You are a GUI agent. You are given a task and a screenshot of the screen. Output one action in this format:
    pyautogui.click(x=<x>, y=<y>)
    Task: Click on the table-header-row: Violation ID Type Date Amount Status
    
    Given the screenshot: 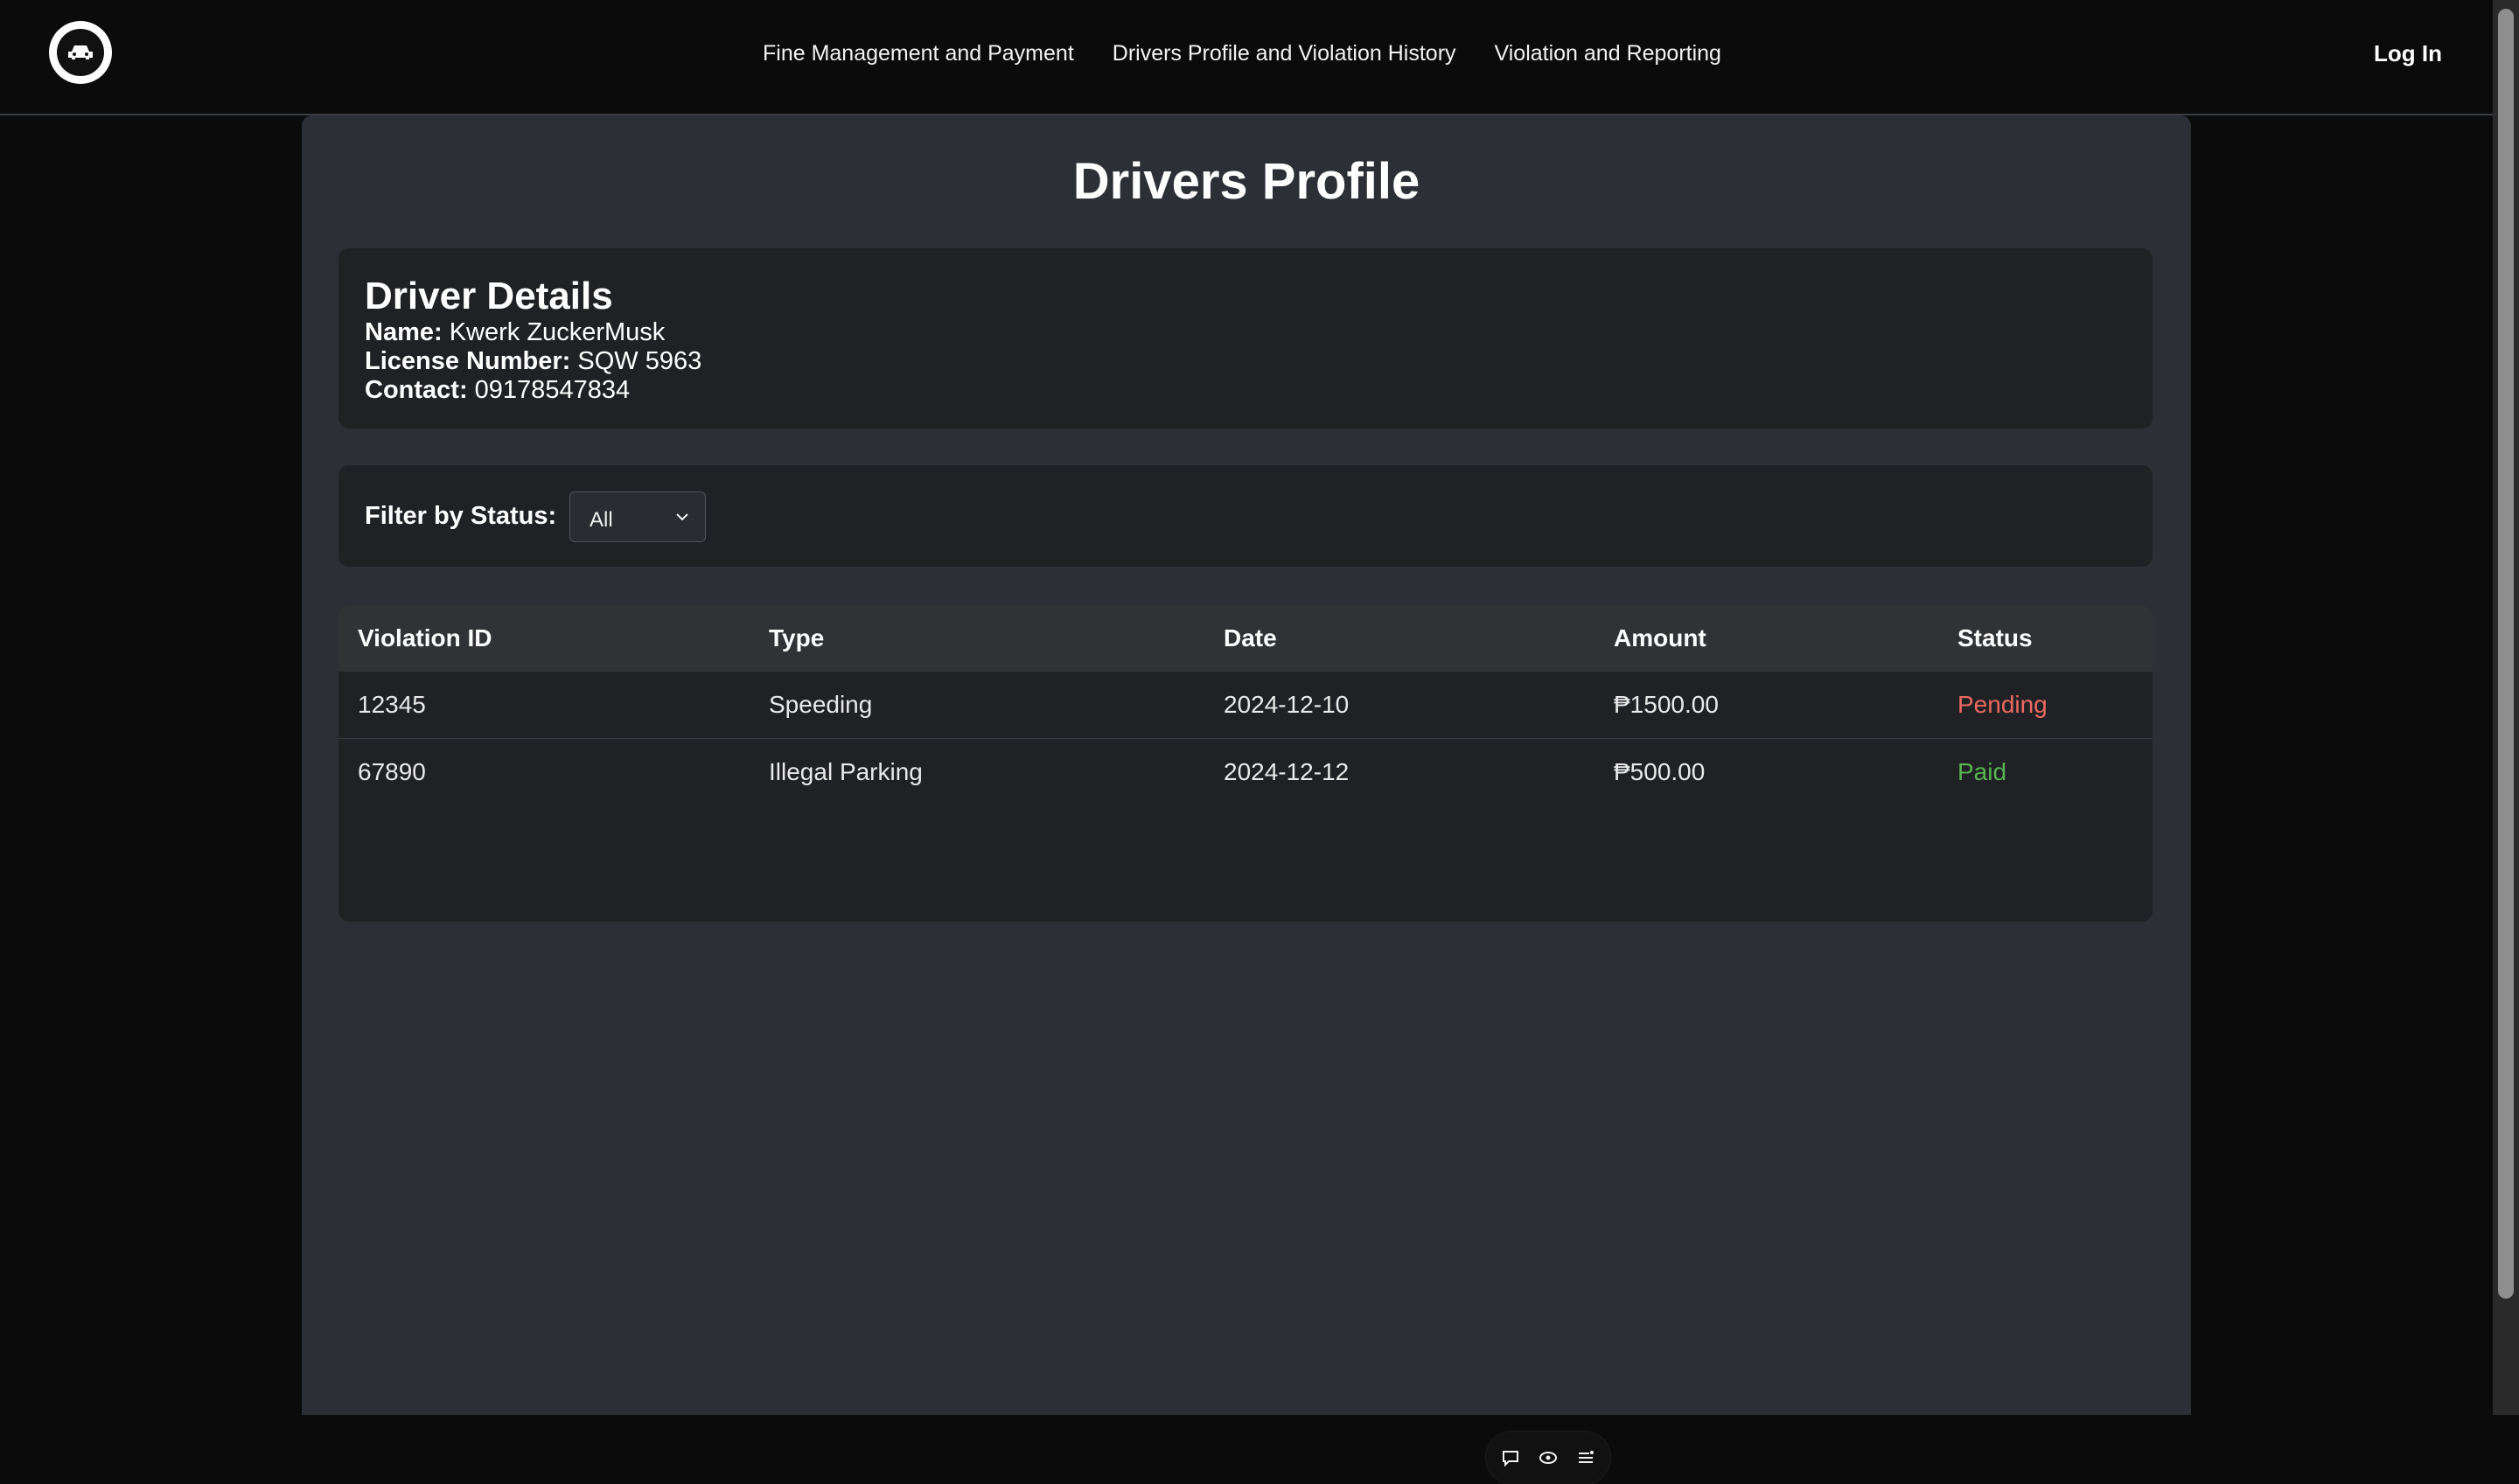 What is the action you would take?
    pyautogui.click(x=1245, y=638)
    